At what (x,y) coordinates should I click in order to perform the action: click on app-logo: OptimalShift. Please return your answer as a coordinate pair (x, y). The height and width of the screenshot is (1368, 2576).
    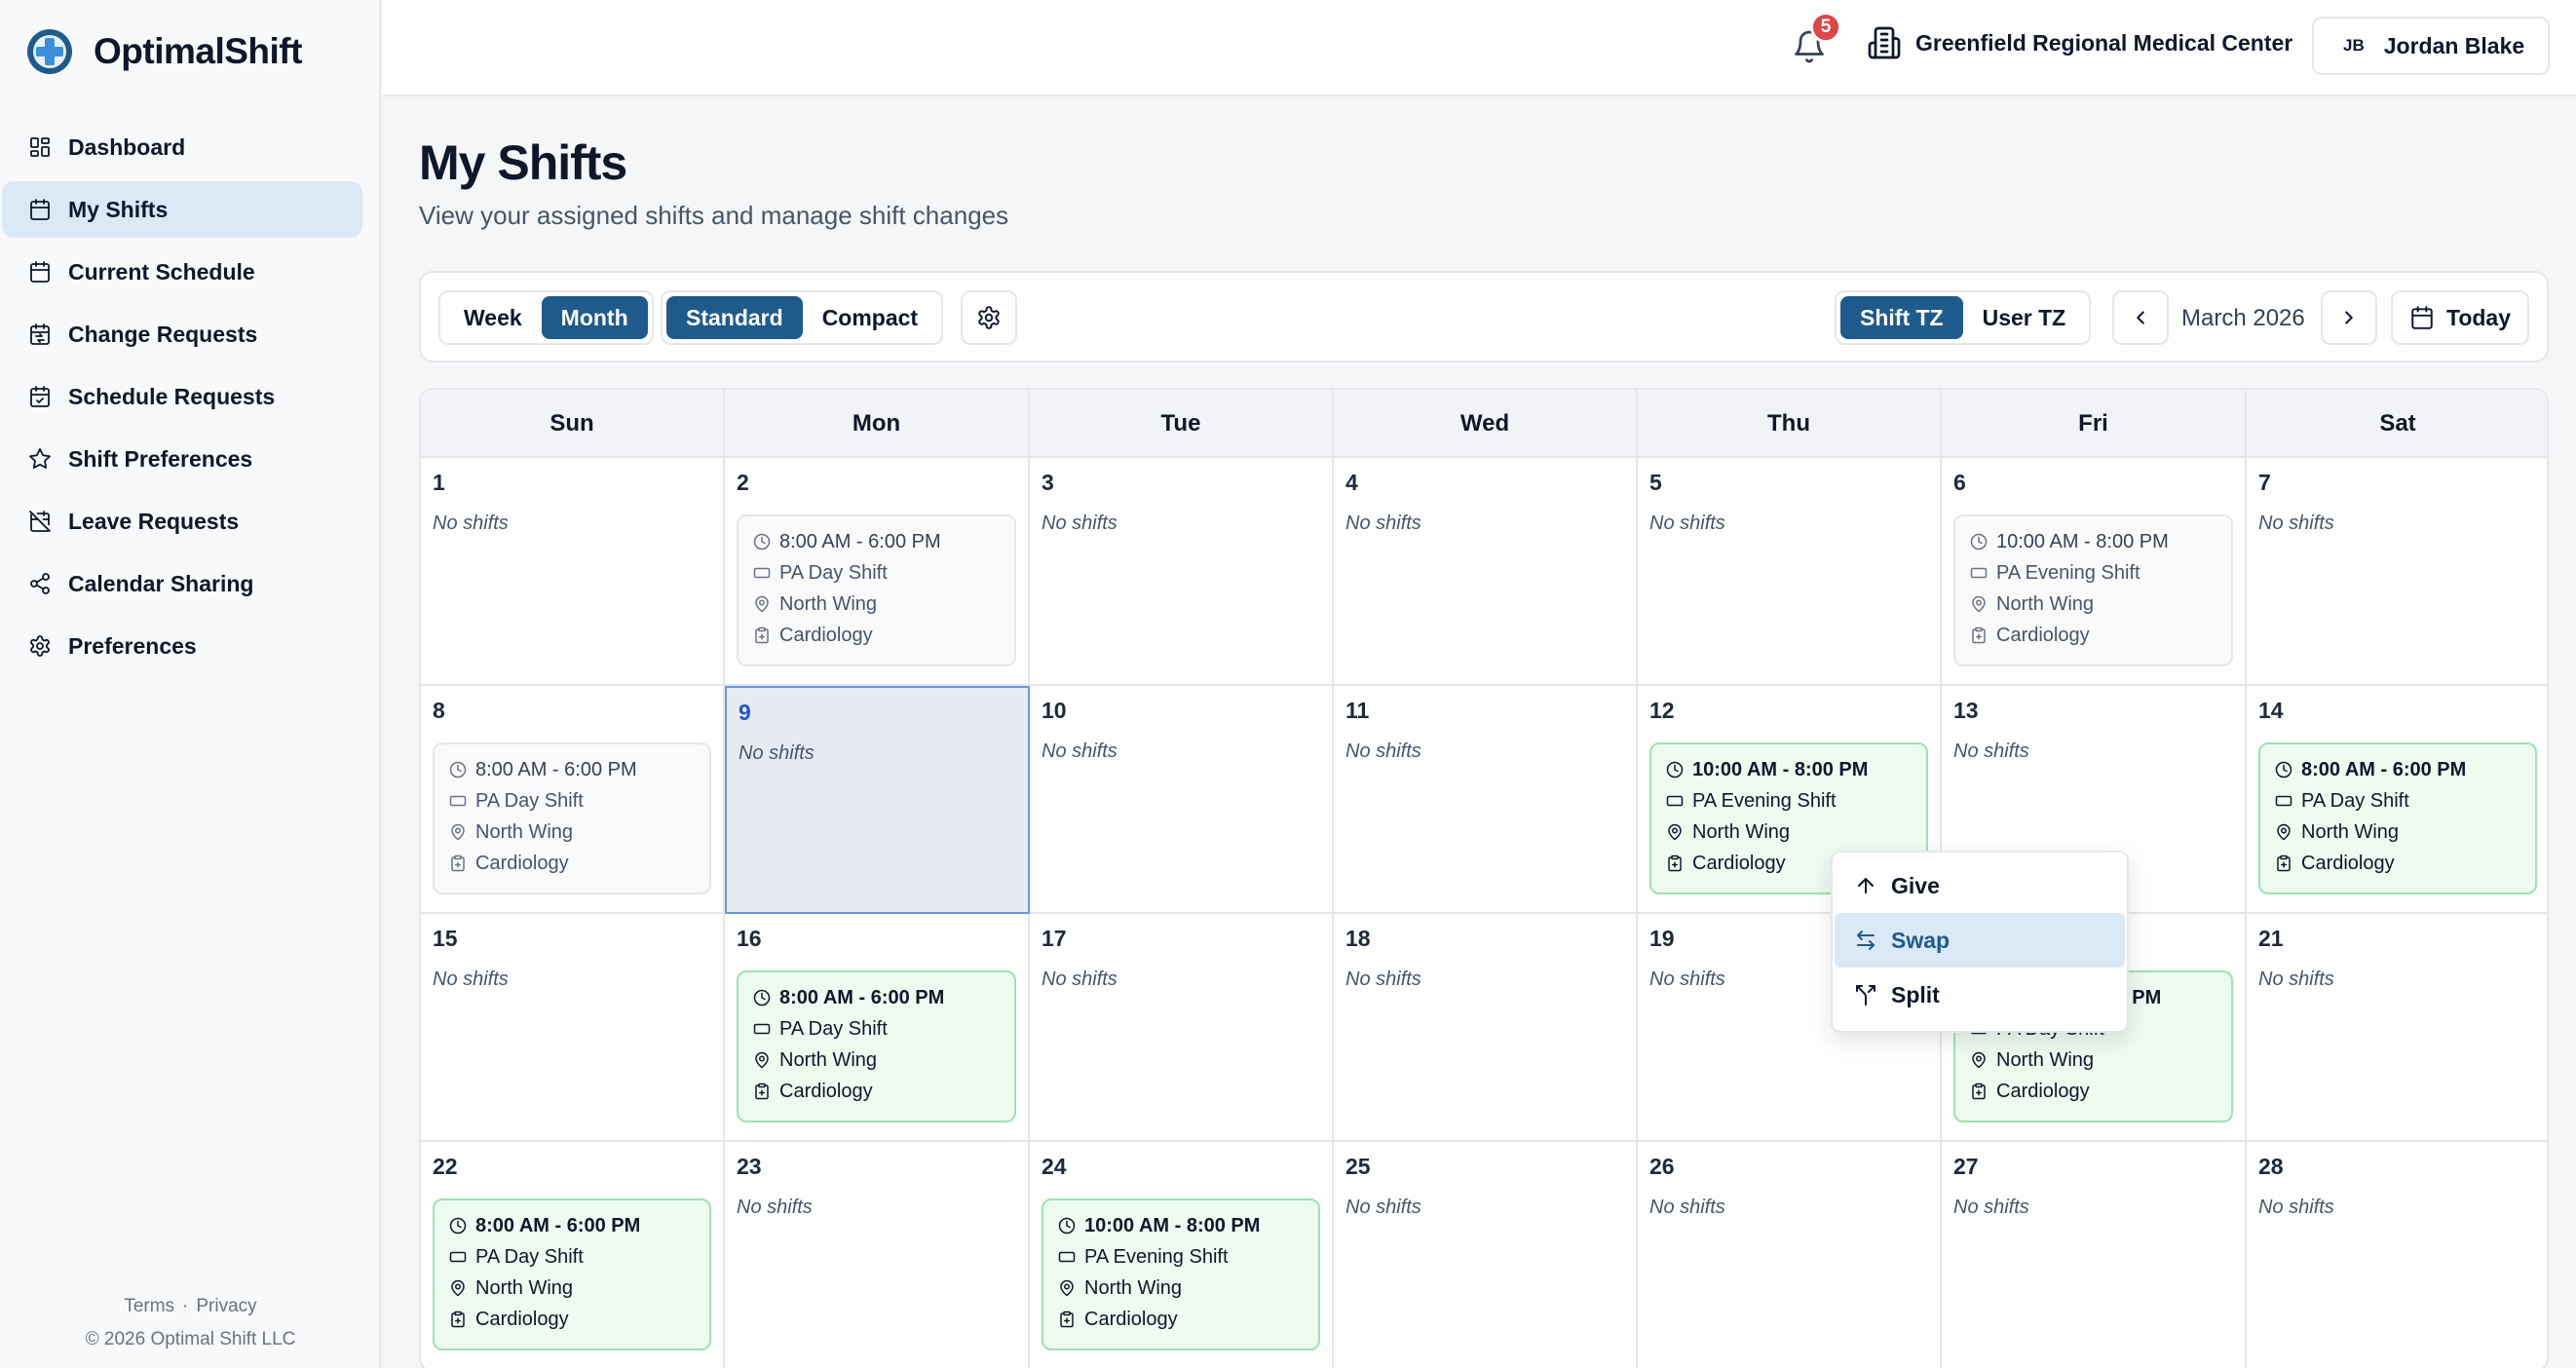
    Looking at the image, I should click on (163, 51).